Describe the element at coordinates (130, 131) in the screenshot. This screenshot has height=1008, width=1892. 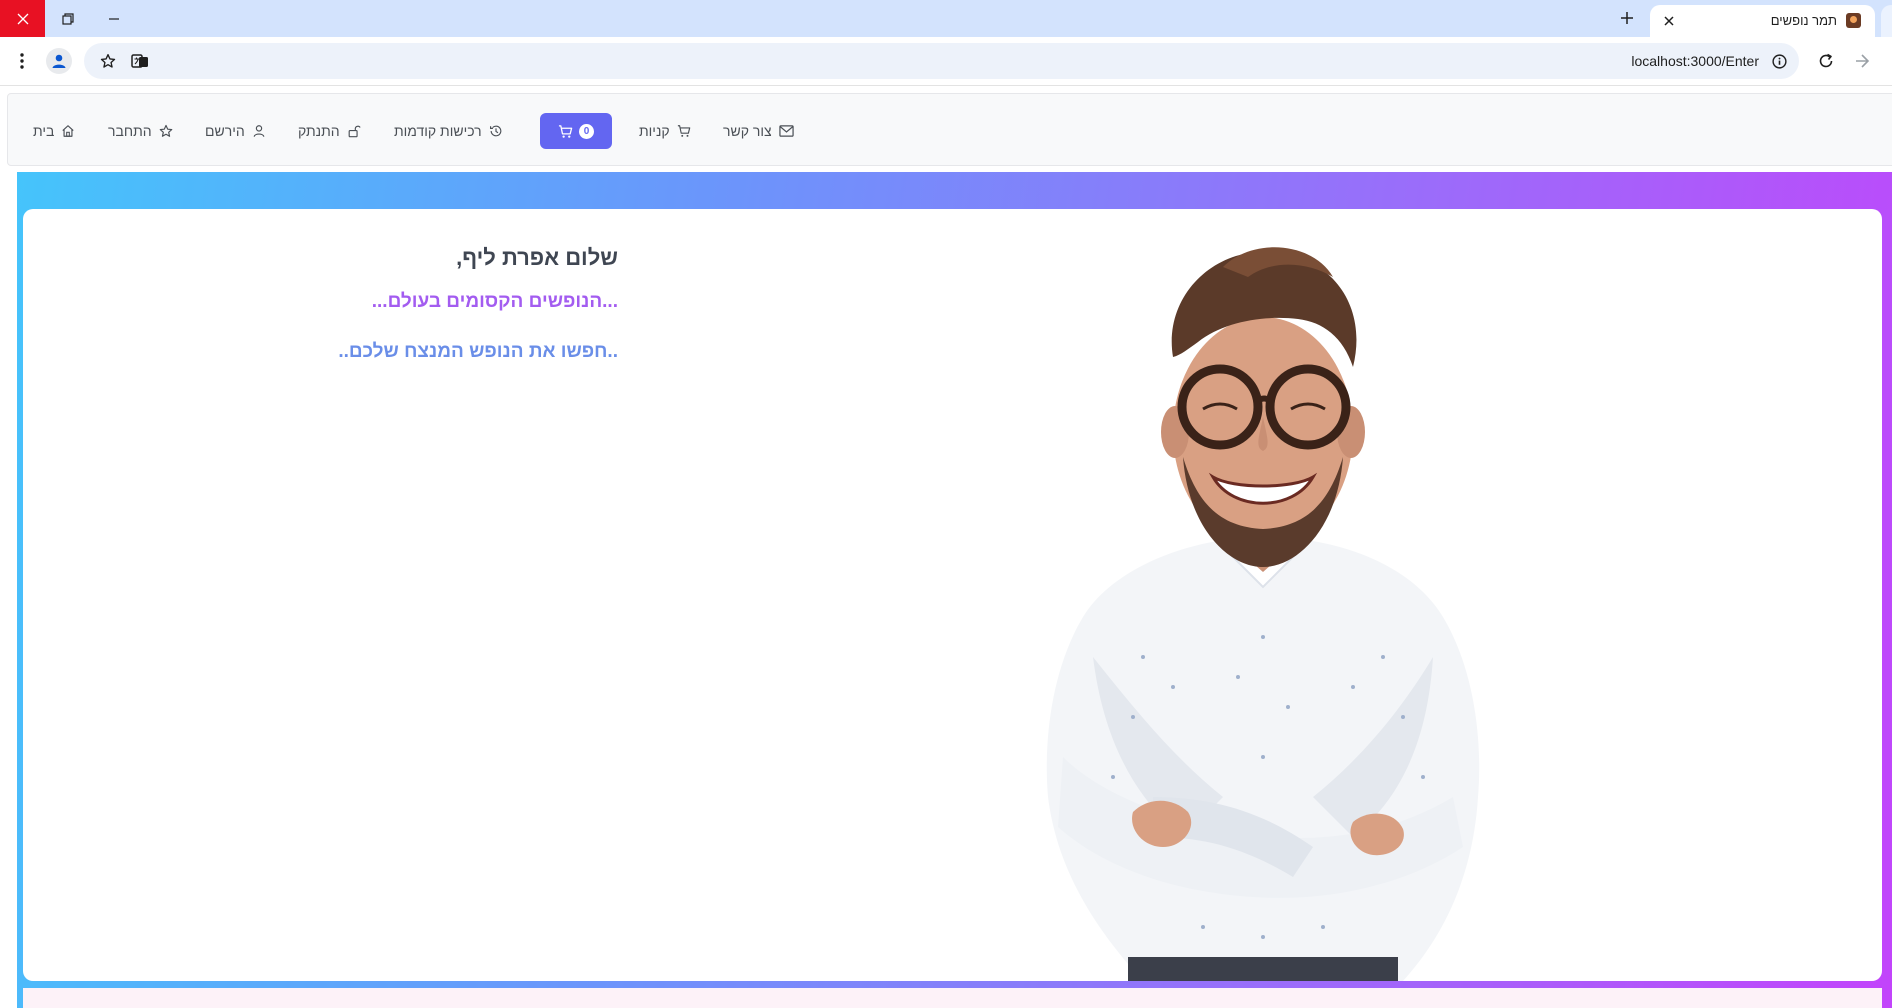
I see `nav-item-label: התחבר` at that location.